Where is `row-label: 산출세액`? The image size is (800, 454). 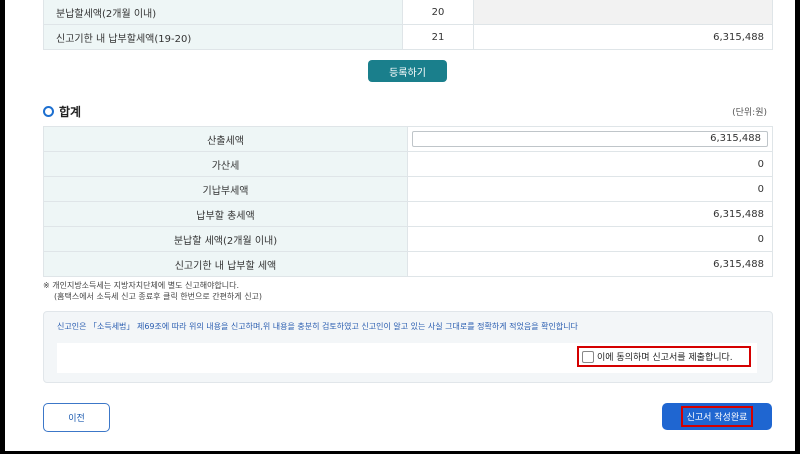 row-label: 산출세액 is located at coordinates (225, 139).